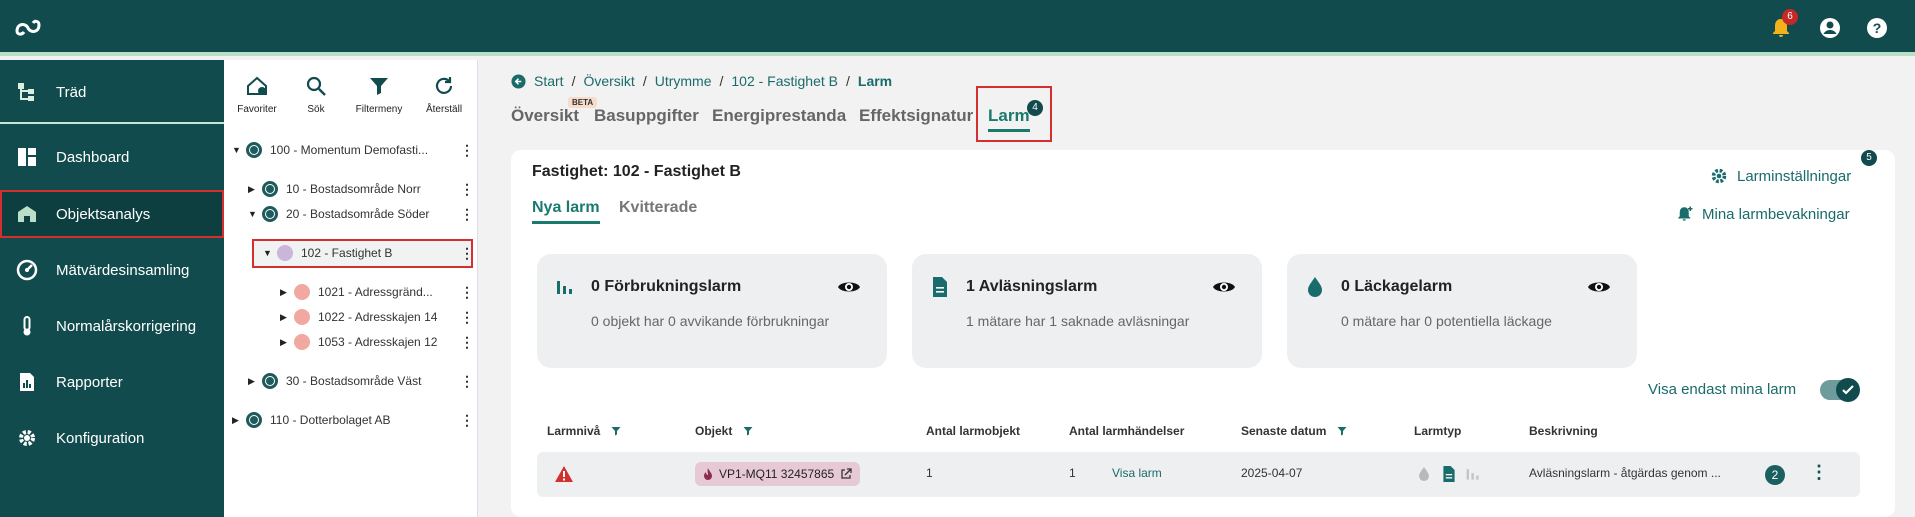  What do you see at coordinates (28, 28) in the screenshot?
I see `app-logo-icon` at bounding box center [28, 28].